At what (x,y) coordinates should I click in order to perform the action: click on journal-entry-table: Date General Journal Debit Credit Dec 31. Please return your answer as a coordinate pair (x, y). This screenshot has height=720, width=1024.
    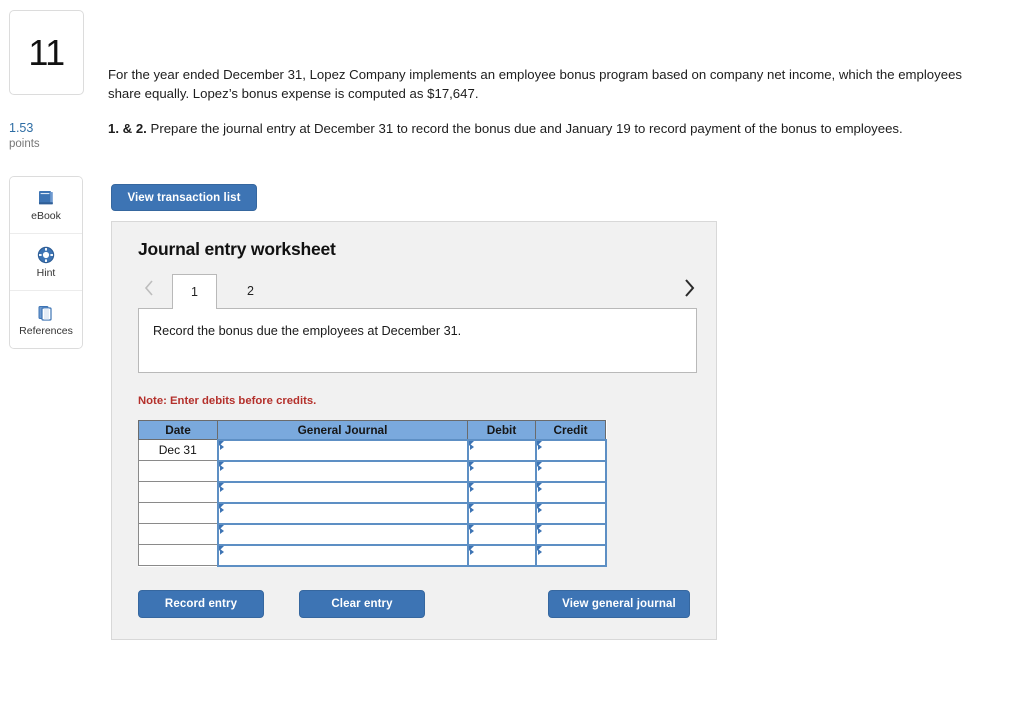
    Looking at the image, I should click on (372, 493).